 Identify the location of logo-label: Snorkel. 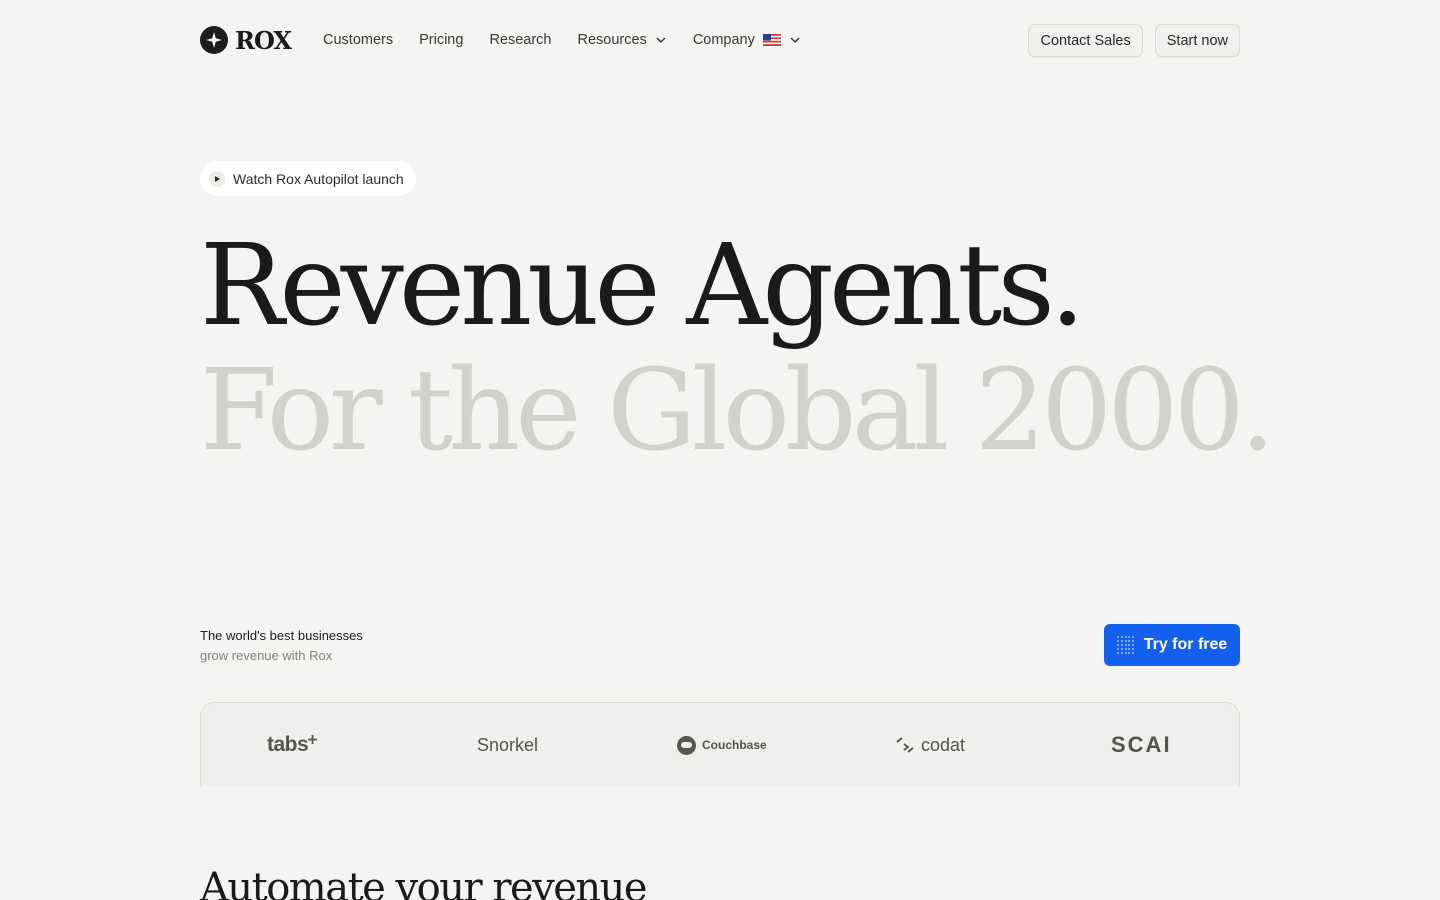
(508, 744).